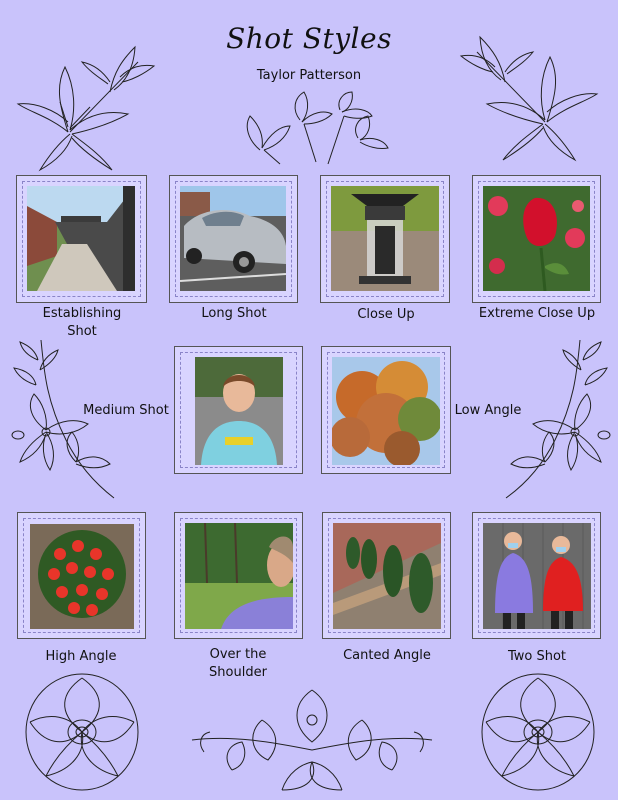 The width and height of the screenshot is (618, 800). What do you see at coordinates (238, 663) in the screenshot?
I see `label-over-the-shoulder: Over the Shoulder` at bounding box center [238, 663].